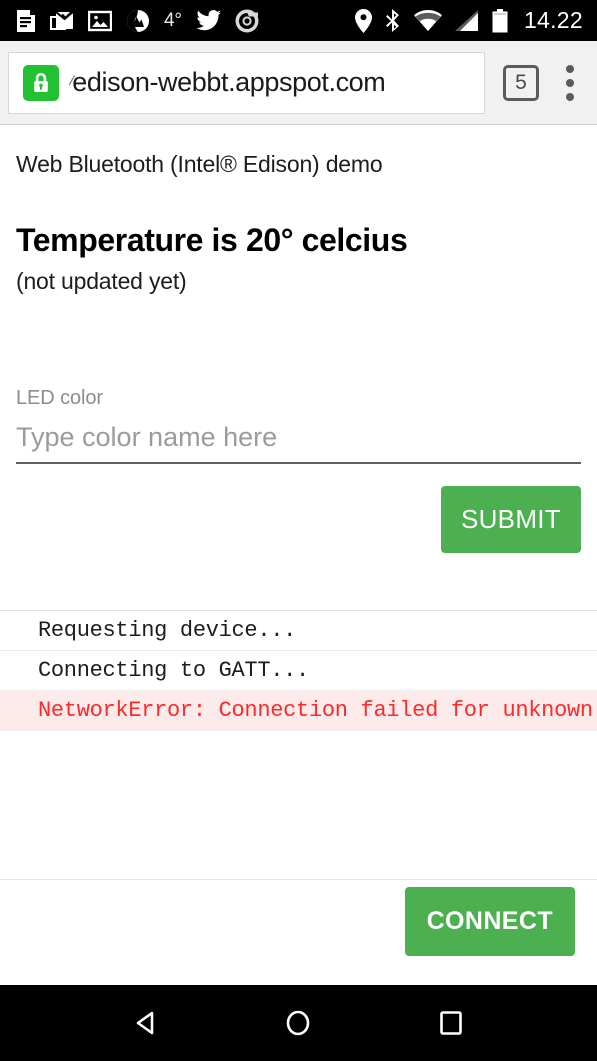 This screenshot has width=597, height=1061. What do you see at coordinates (101, 281) in the screenshot?
I see `temperature-status: (not updated yet)` at bounding box center [101, 281].